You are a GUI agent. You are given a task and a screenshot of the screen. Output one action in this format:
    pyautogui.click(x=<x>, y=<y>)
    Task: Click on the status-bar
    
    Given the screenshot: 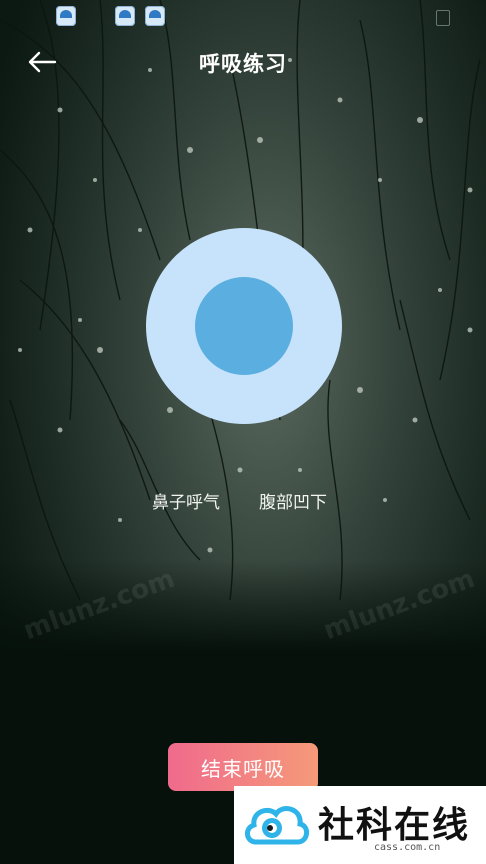 What is the action you would take?
    pyautogui.click(x=243, y=17)
    